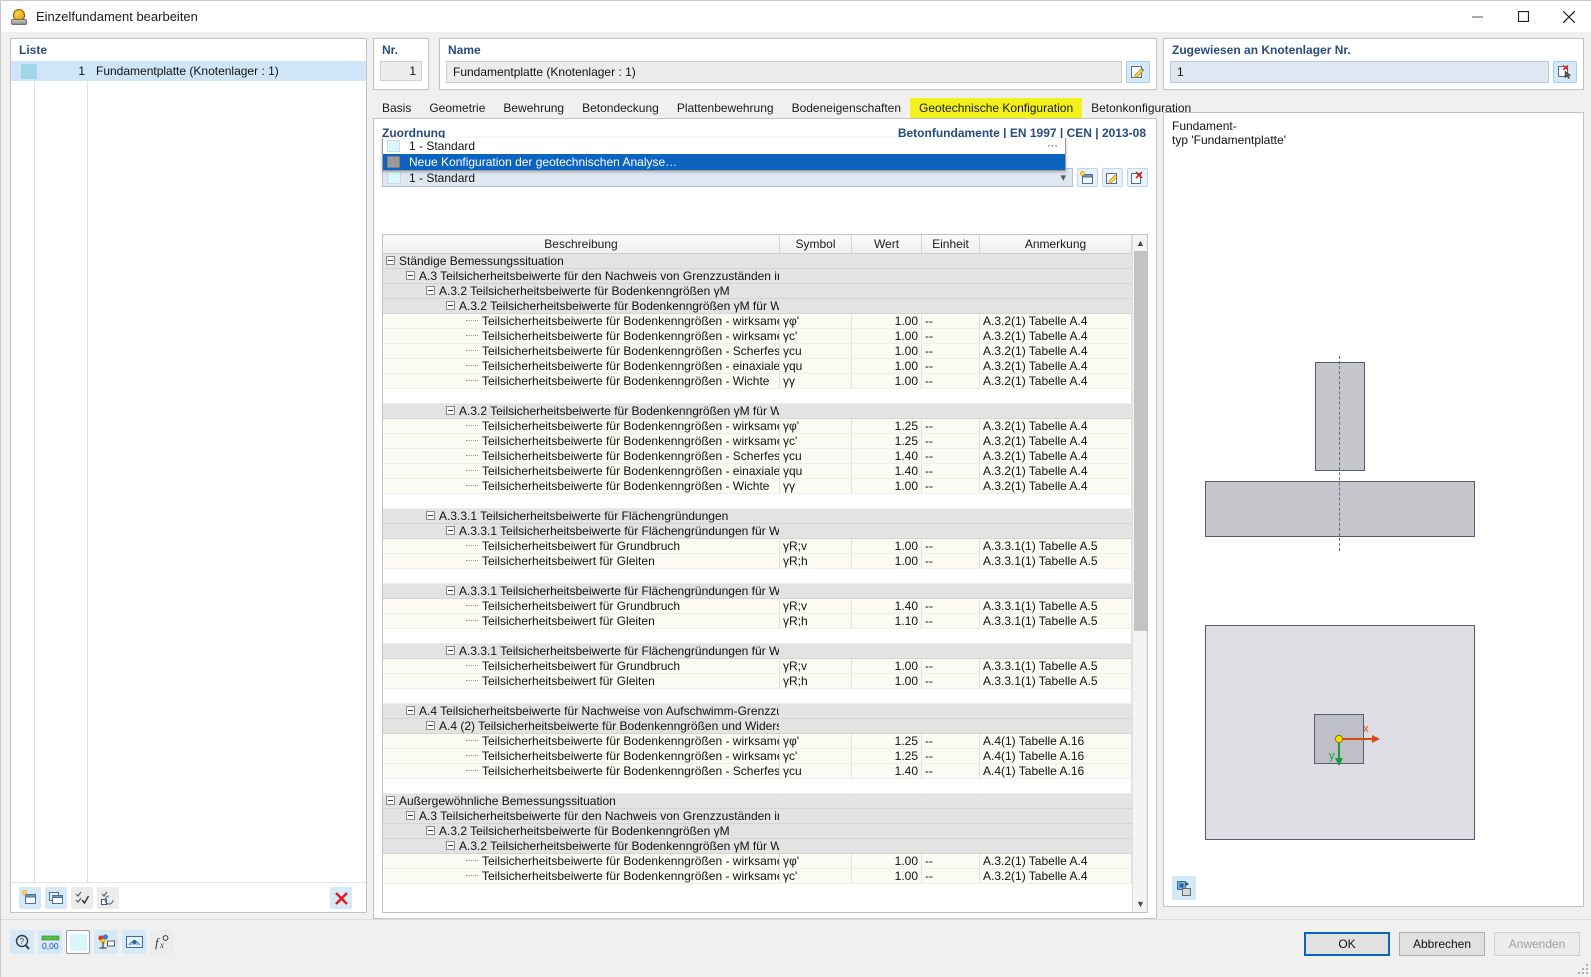 Image resolution: width=1591 pixels, height=977 pixels. Describe the element at coordinates (581, 621) in the screenshot. I see `cell-beschreibung: Teilsicherheitsbeiwert für Gleiten` at that location.